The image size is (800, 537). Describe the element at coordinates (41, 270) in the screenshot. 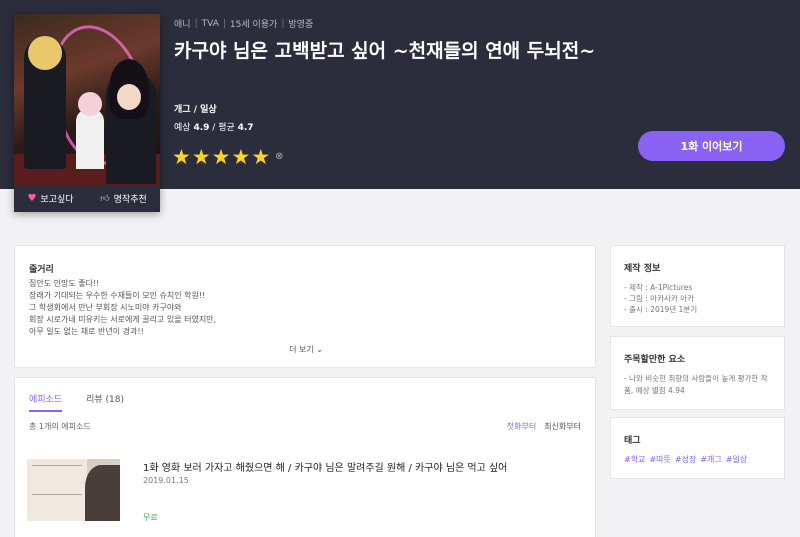

I see `synopsis-title: 줄거리` at that location.